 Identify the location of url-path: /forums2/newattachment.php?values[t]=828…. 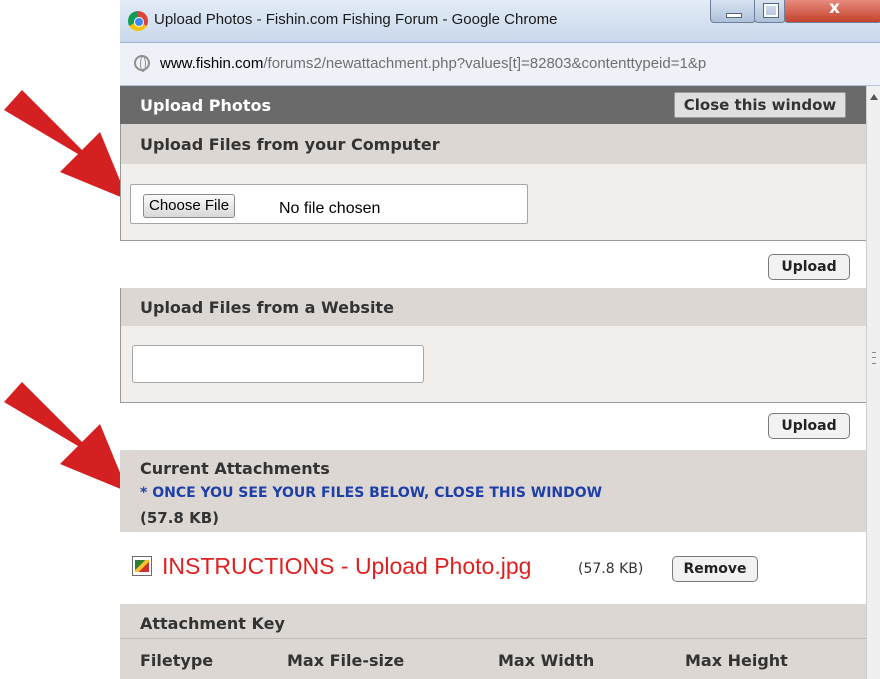
(485, 63).